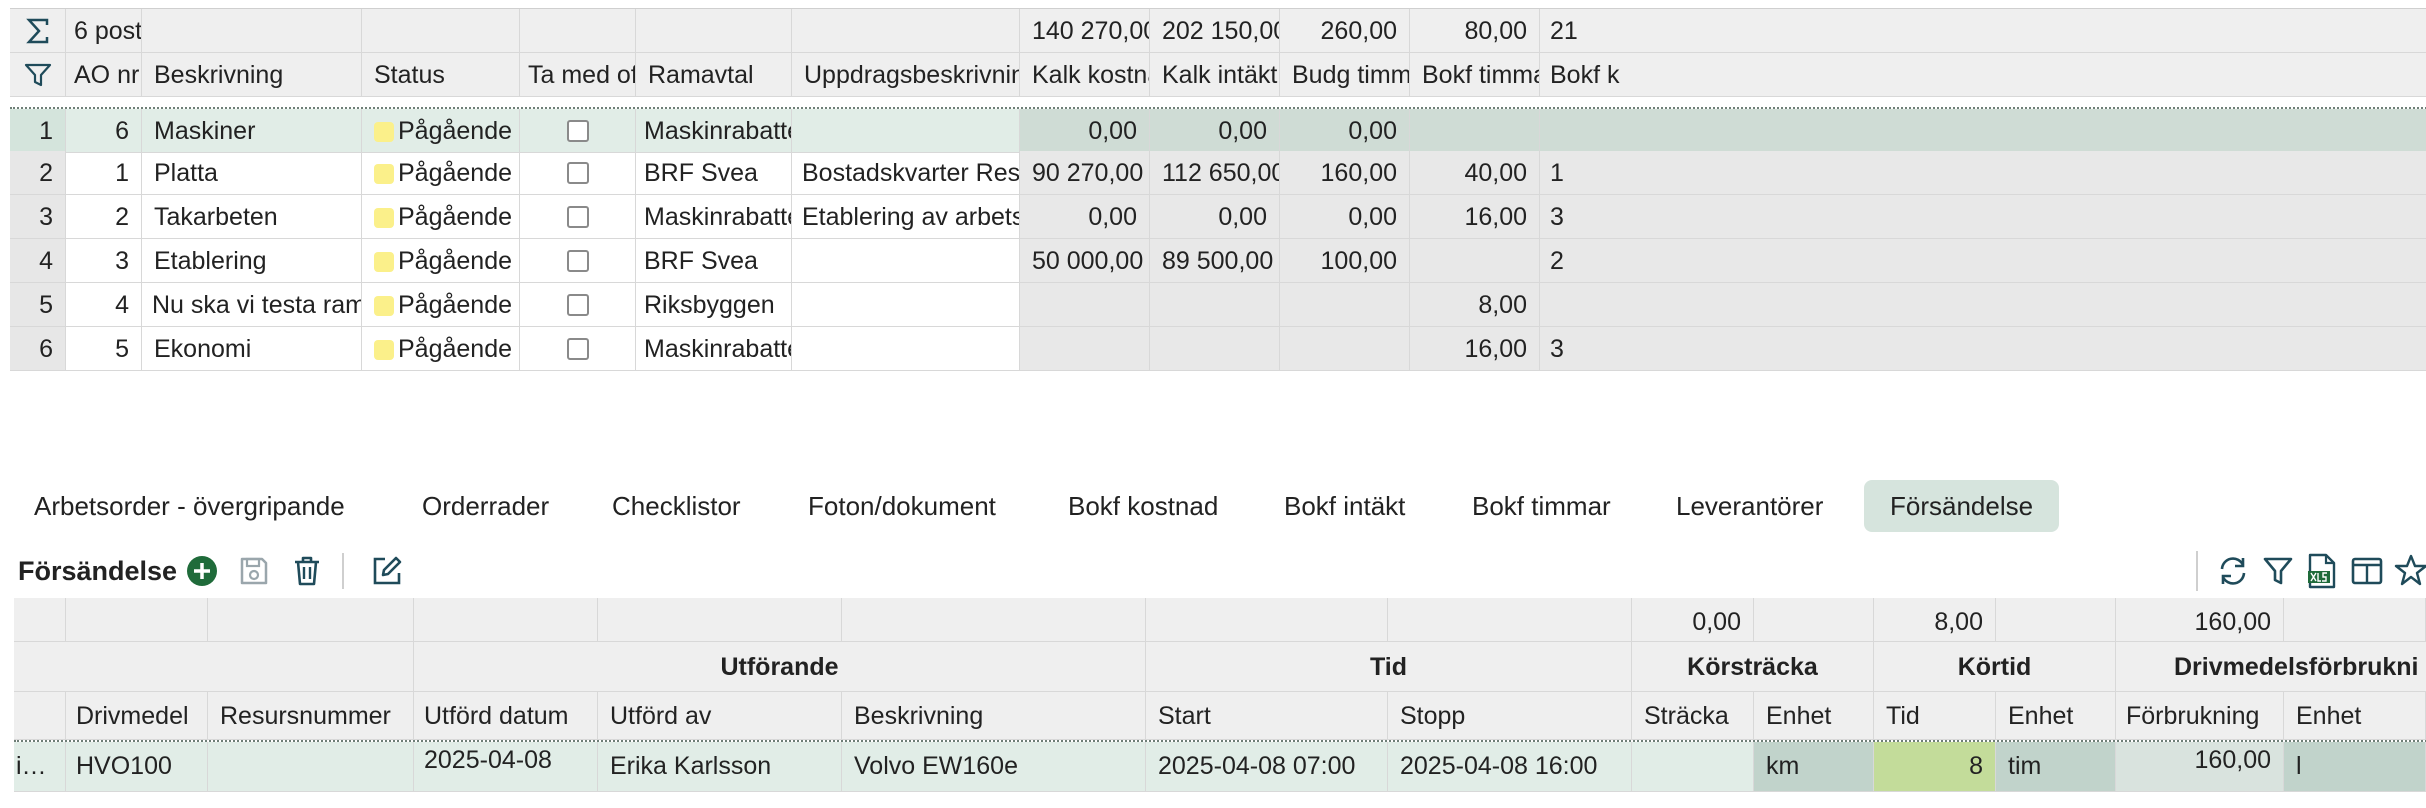  What do you see at coordinates (2200, 716) in the screenshot?
I see `col-forbrukning: Förbrukning` at bounding box center [2200, 716].